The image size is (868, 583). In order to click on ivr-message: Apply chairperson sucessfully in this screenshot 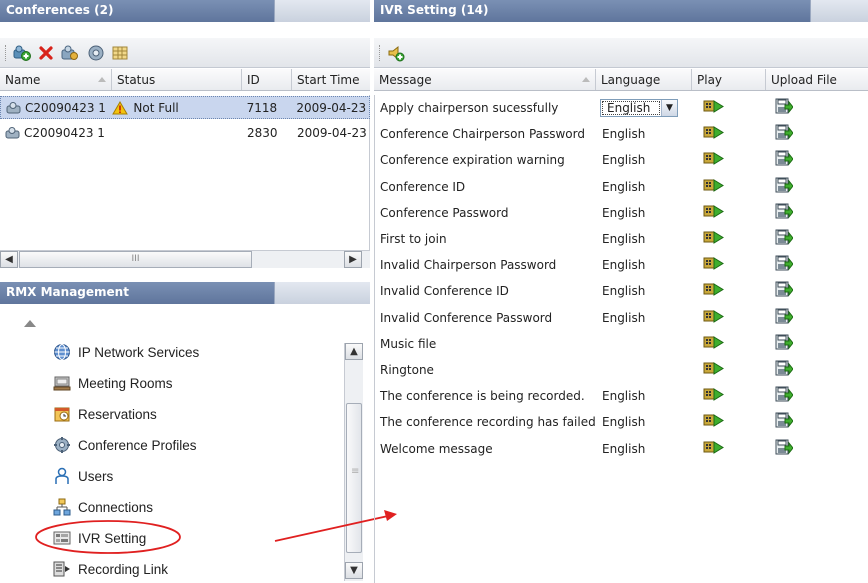, I will do `click(469, 108)`.